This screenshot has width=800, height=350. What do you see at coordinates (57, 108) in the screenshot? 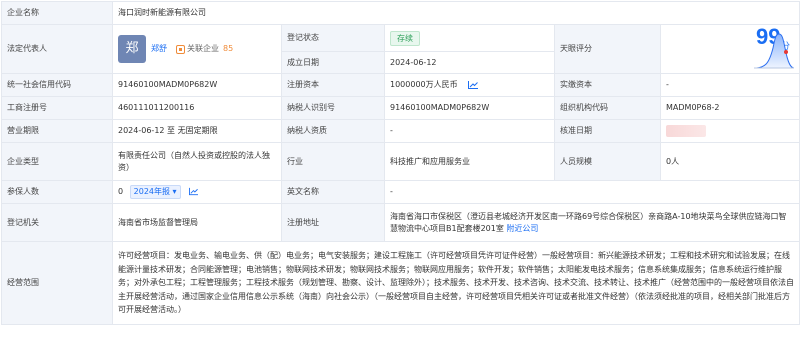
I see `biz-reg-no-label: 工商注册号` at bounding box center [57, 108].